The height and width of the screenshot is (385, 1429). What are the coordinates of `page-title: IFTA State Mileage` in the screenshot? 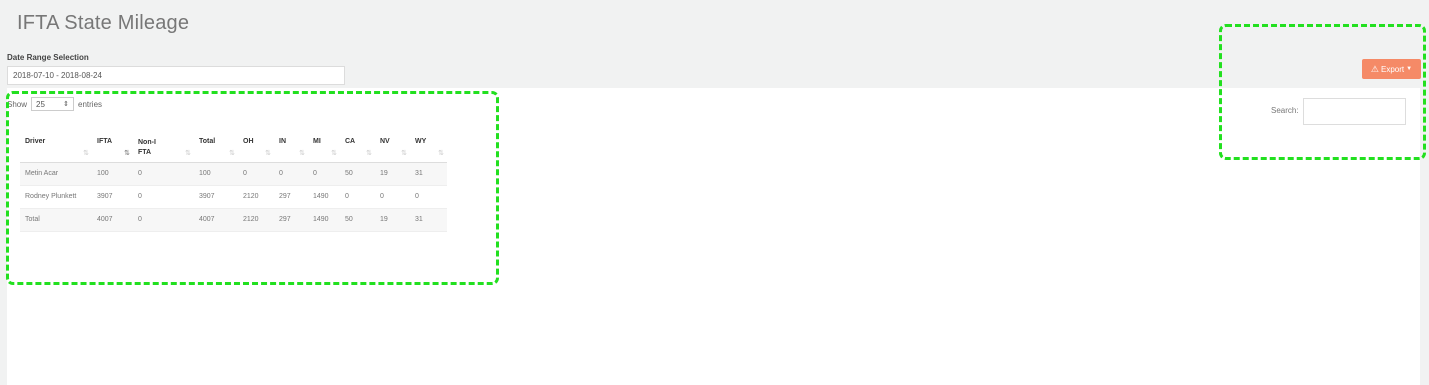 It's located at (103, 23).